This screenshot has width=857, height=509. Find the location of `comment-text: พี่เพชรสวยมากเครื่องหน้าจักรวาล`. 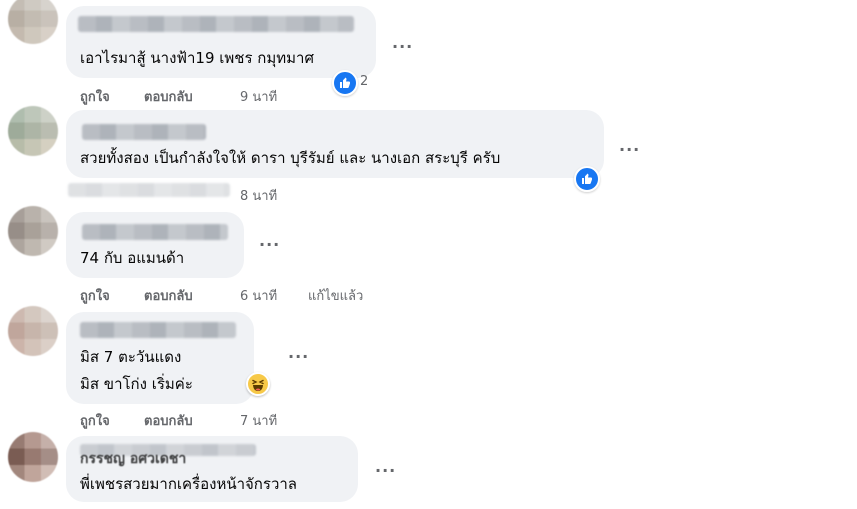

comment-text: พี่เพชรสวยมากเครื่องหน้าจักรวาล is located at coordinates (188, 484).